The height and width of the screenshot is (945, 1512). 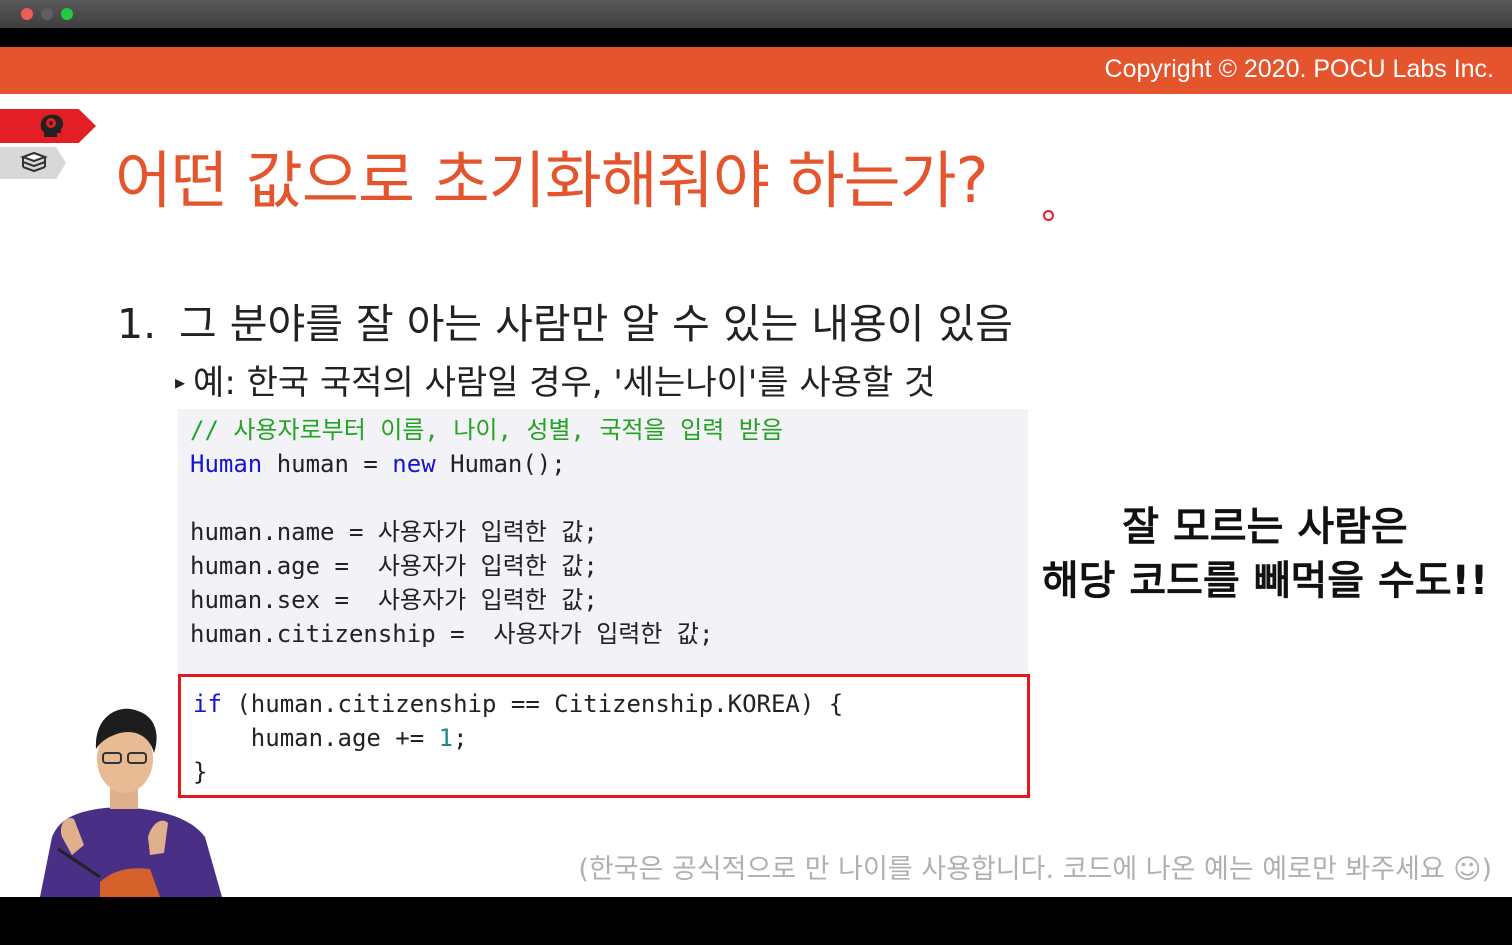 I want to click on code-semicolon: ;, so click(x=460, y=738).